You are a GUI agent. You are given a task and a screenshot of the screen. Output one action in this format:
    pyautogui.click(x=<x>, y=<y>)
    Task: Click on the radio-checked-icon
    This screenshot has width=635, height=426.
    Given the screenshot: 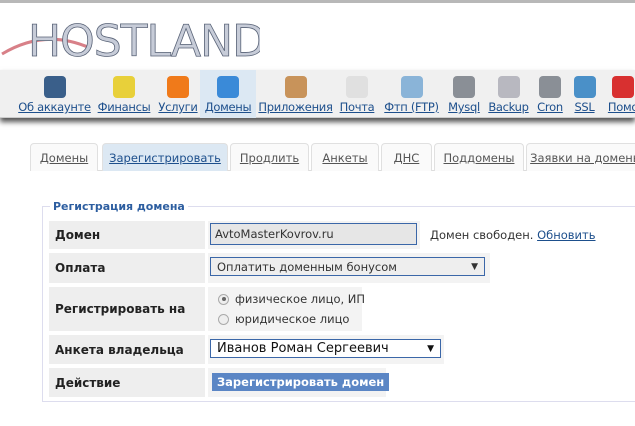 What is the action you would take?
    pyautogui.click(x=223, y=299)
    